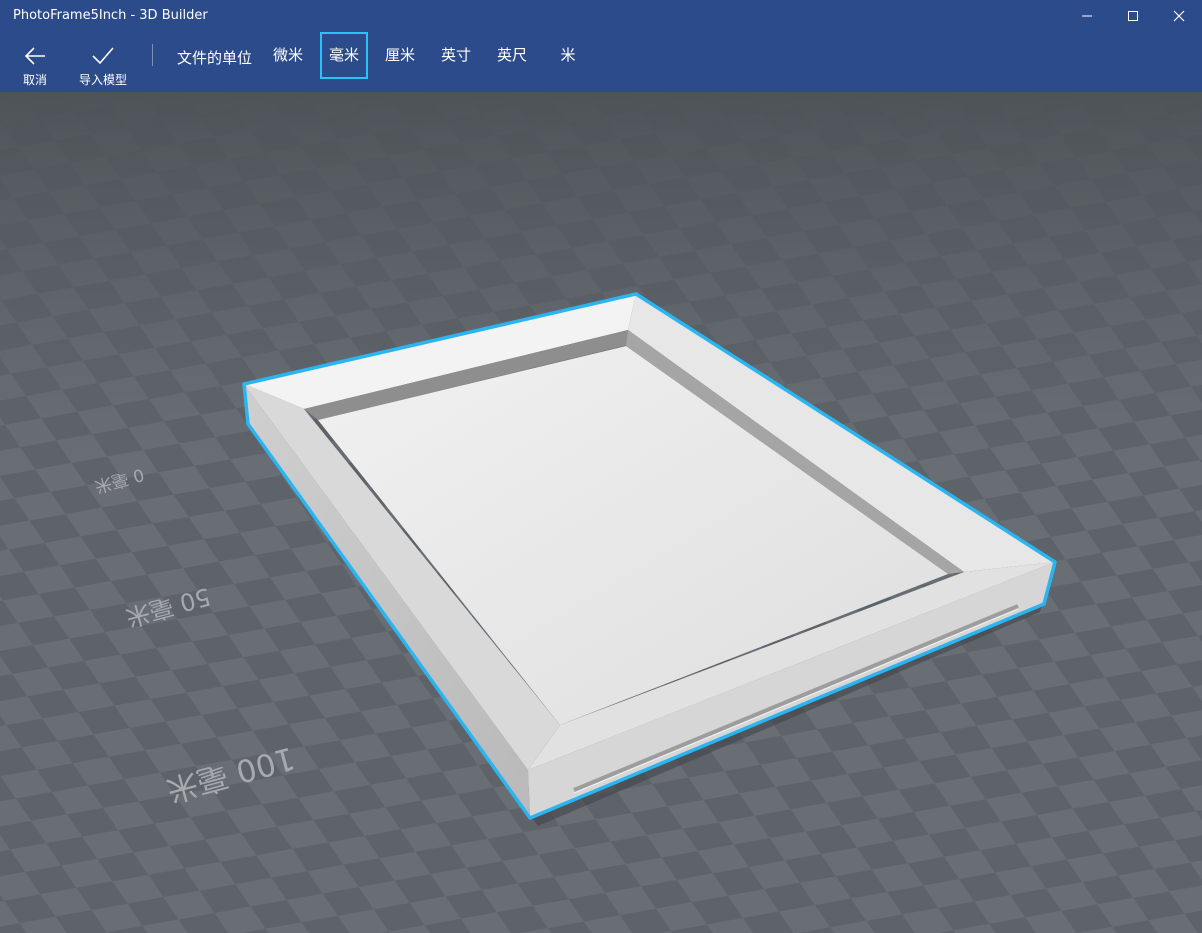 Image resolution: width=1202 pixels, height=933 pixels. Describe the element at coordinates (34, 80) in the screenshot. I see `cancel-label: 取消` at that location.